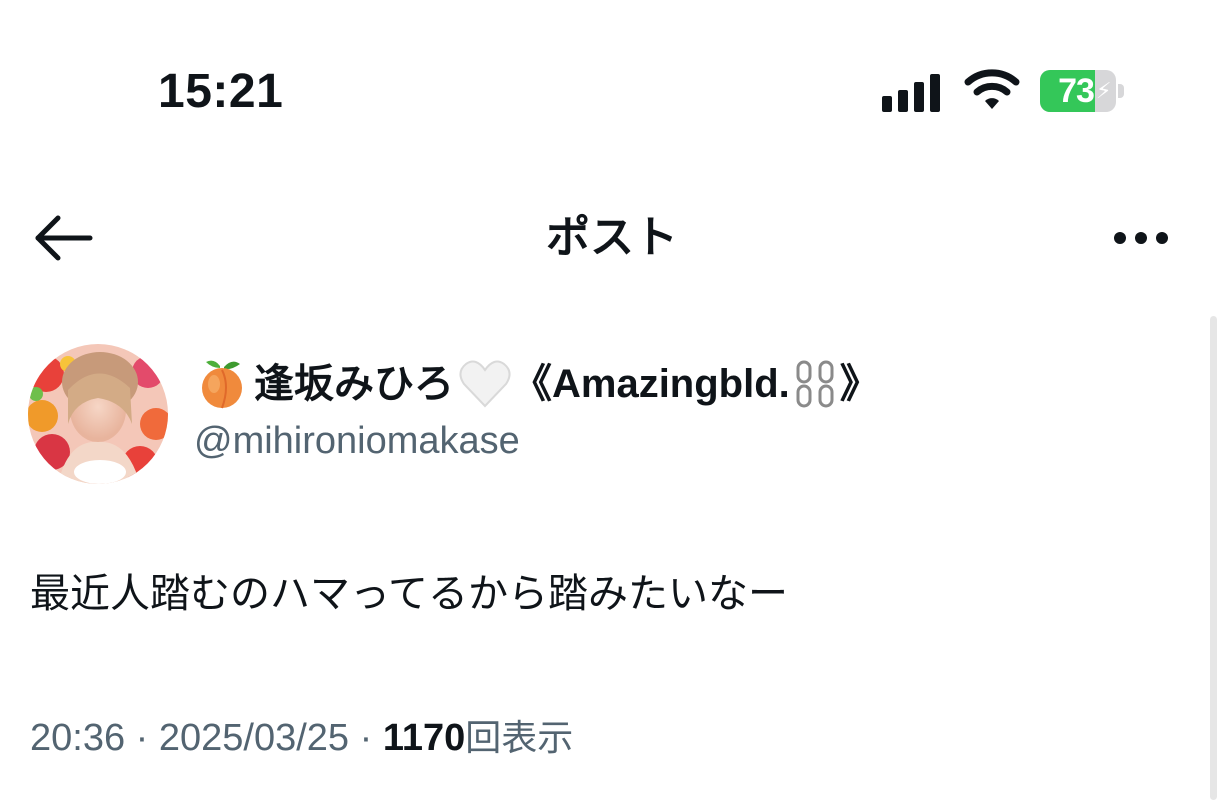 This screenshot has width=1229, height=800. I want to click on more-options-button, so click(1141, 238).